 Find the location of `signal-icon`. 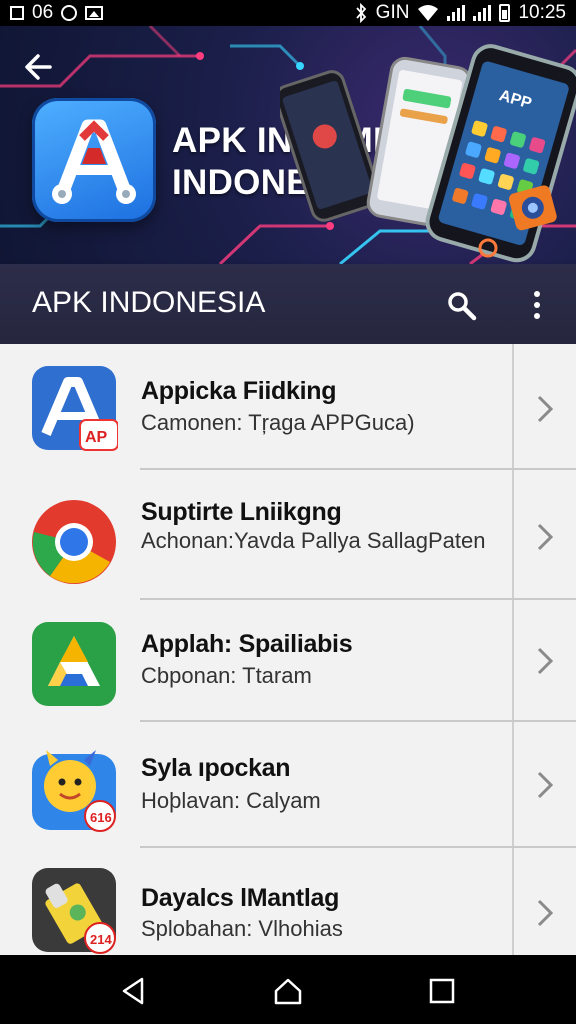

signal-icon is located at coordinates (456, 13).